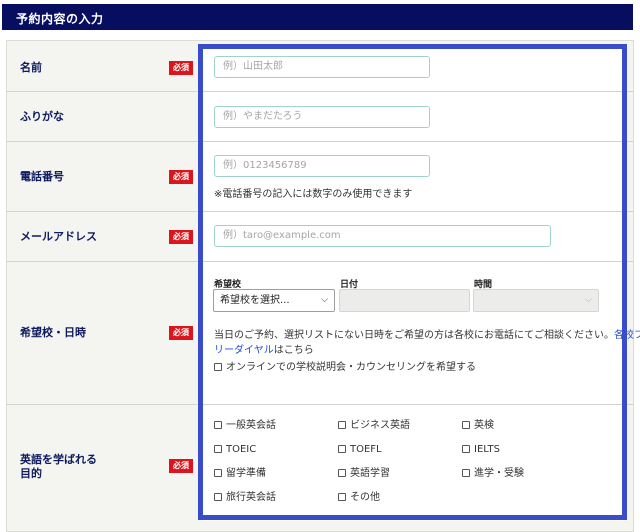 The width and height of the screenshot is (640, 532). I want to click on section-header: 予約内容の入力, so click(317, 17).